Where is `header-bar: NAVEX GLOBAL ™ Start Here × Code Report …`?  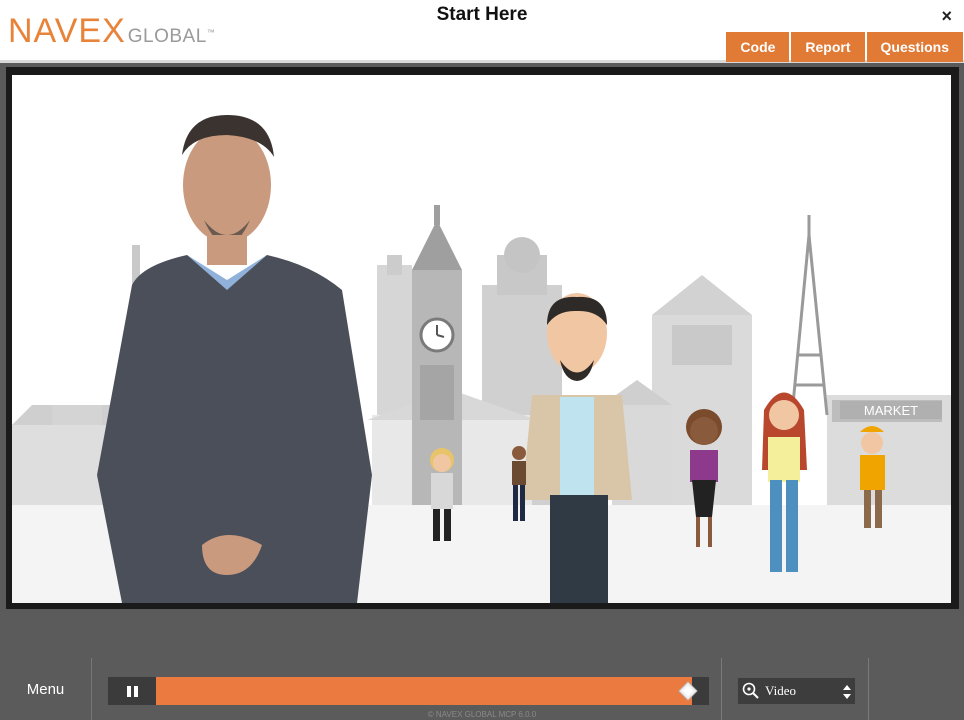 header-bar: NAVEX GLOBAL ™ Start Here × Code Report … is located at coordinates (482, 31).